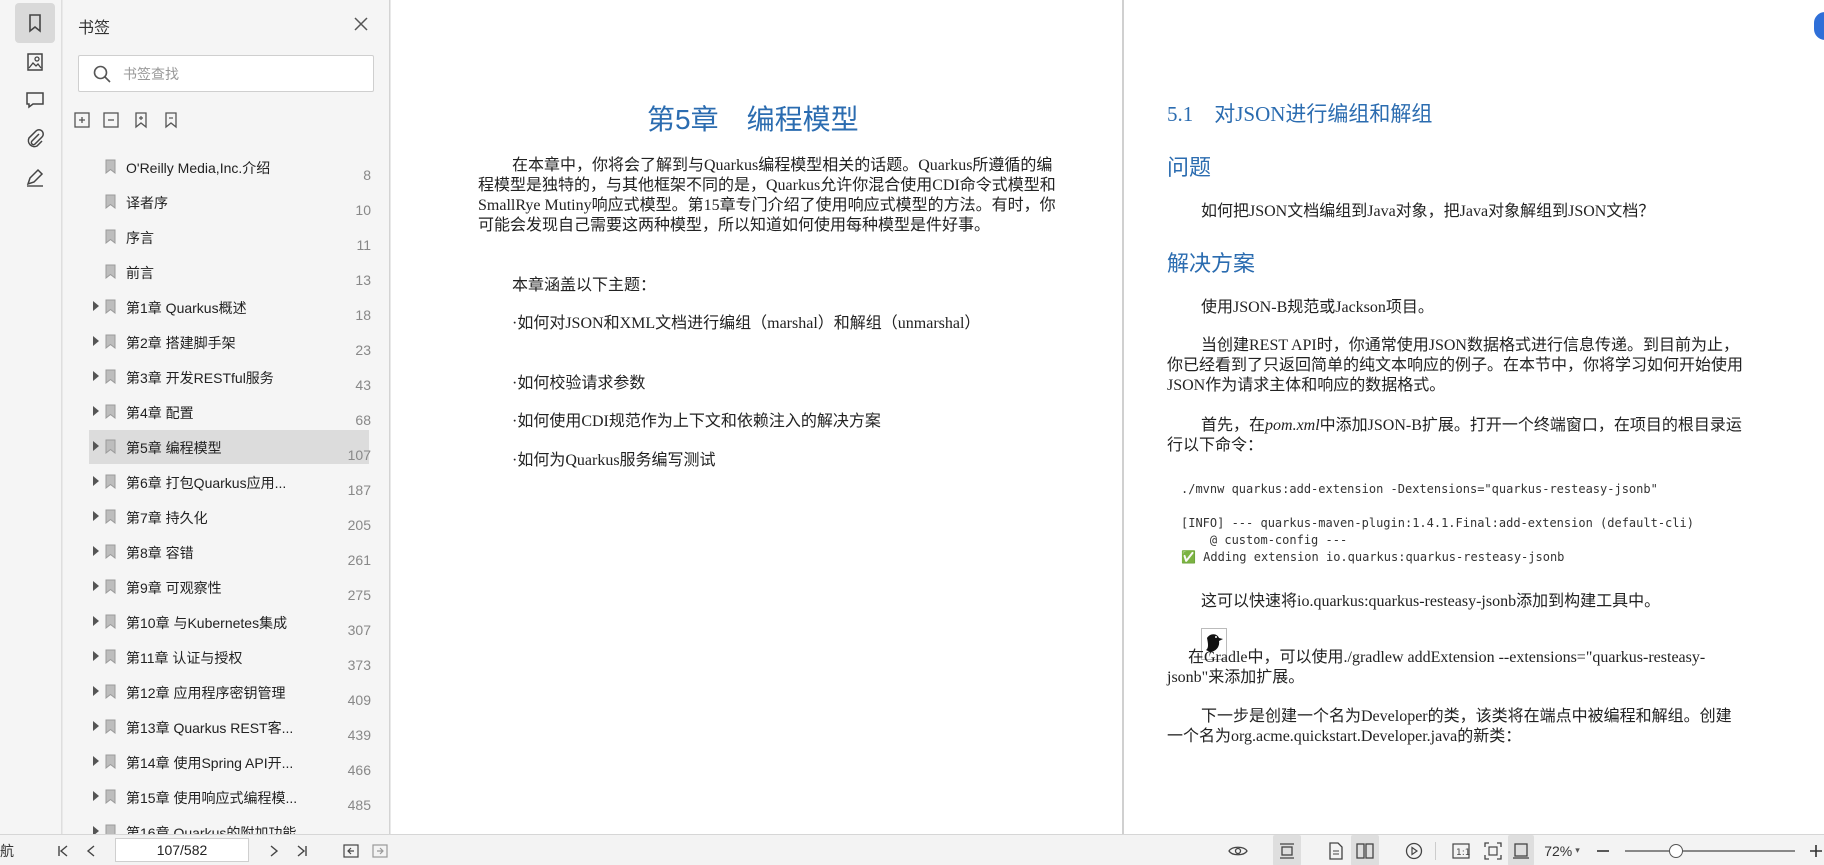 The image size is (1824, 865). Describe the element at coordinates (1264, 540) in the screenshot. I see `code-line: @ custom-config ---` at that location.